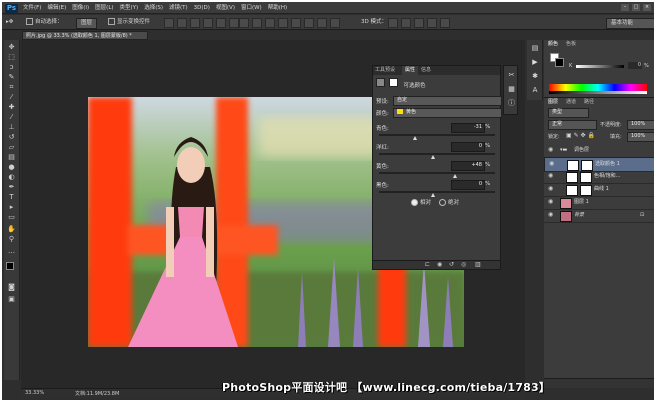  What do you see at coordinates (568, 113) in the screenshot?
I see `layer-kind-filter: 类型` at bounding box center [568, 113].